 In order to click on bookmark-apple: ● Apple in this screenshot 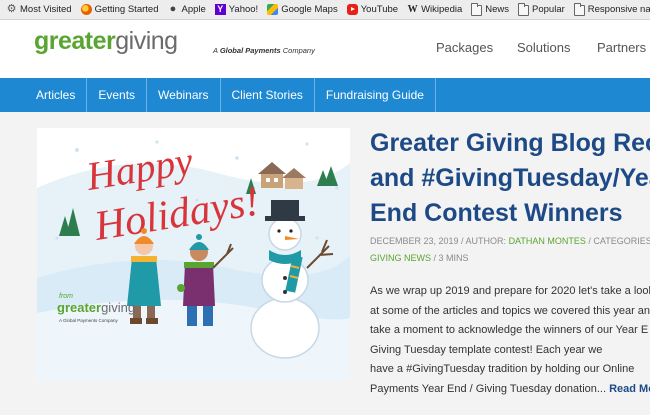, I will do `click(186, 9)`.